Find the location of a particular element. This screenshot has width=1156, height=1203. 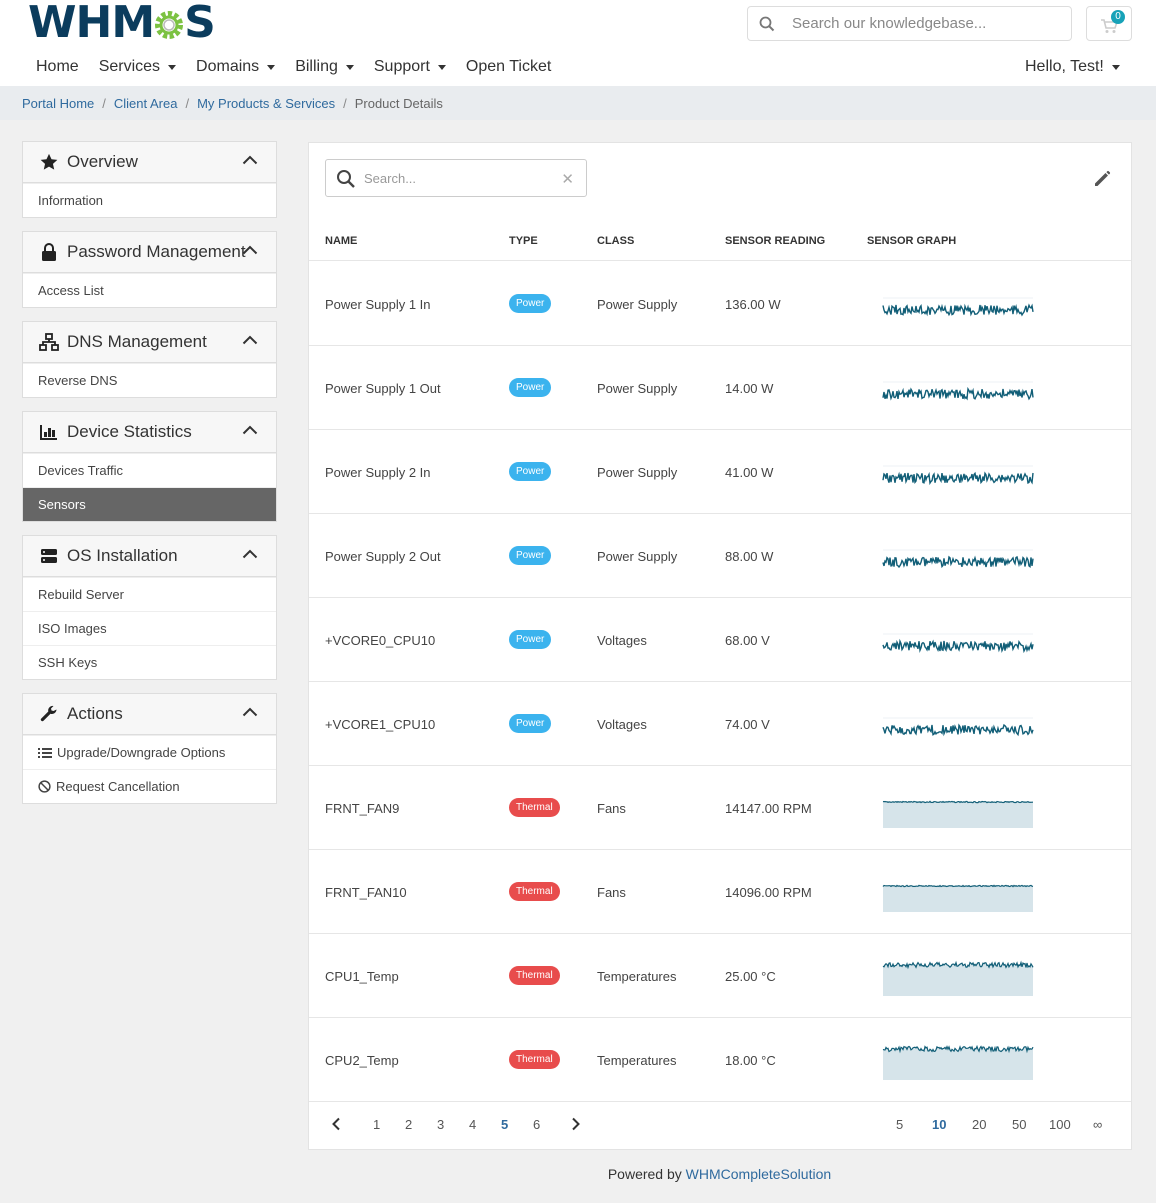

sidebar-item-reverse-dns: Reverse DNS is located at coordinates (149, 380).